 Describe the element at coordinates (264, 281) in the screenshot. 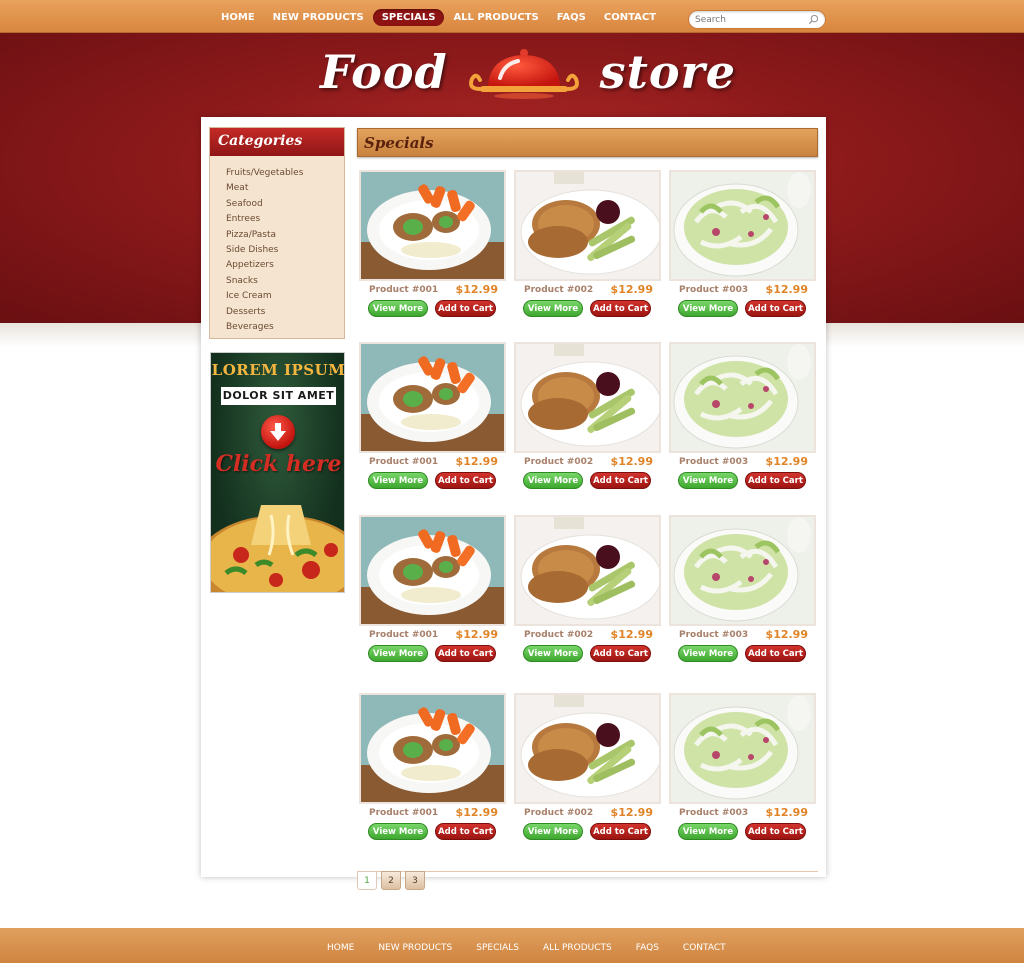

I see `category-item: Snacks` at that location.